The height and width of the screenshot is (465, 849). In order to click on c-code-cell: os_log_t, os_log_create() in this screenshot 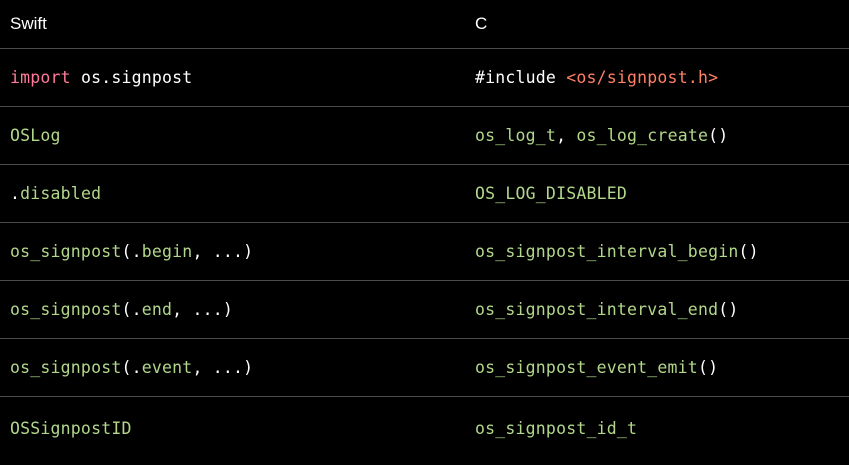, I will do `click(601, 135)`.